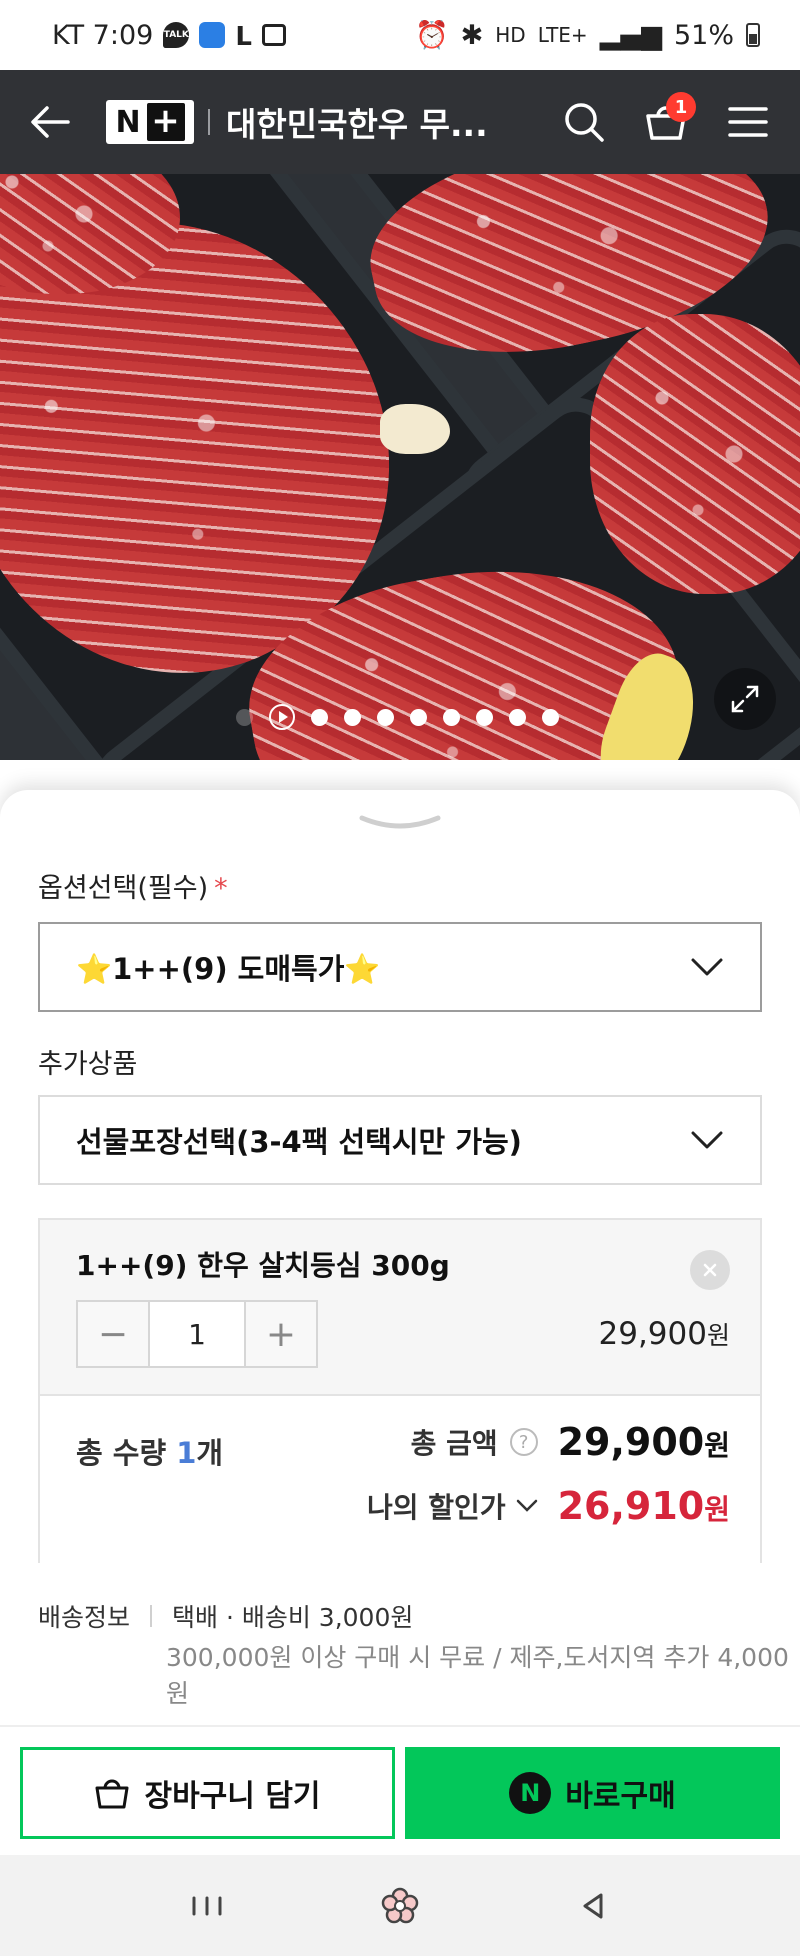 The image size is (800, 1956). I want to click on app-notification-icon, so click(212, 35).